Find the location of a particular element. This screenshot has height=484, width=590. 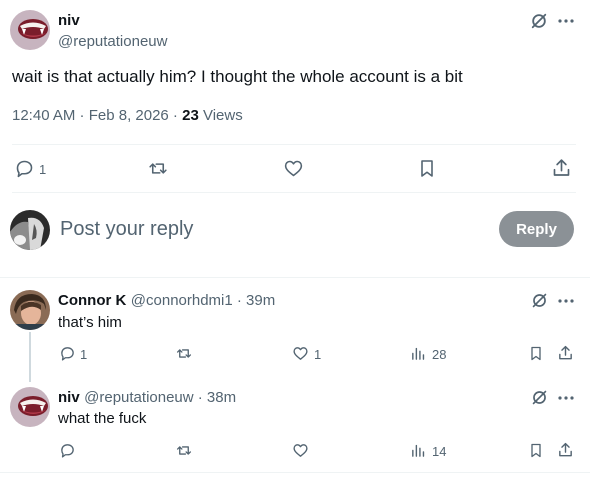

thread-line is located at coordinates (30, 357).